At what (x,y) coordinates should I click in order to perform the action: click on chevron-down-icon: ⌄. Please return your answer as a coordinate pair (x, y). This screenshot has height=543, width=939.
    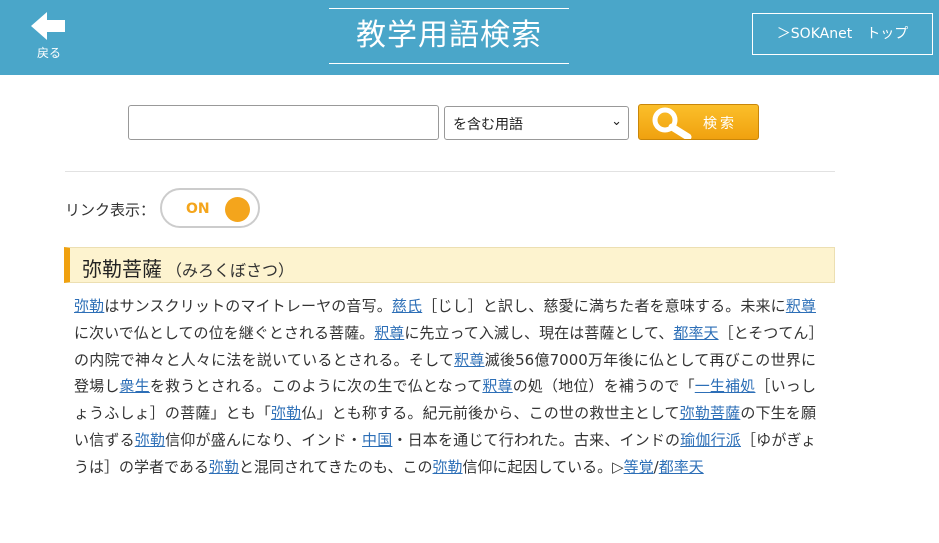
    Looking at the image, I should click on (616, 121).